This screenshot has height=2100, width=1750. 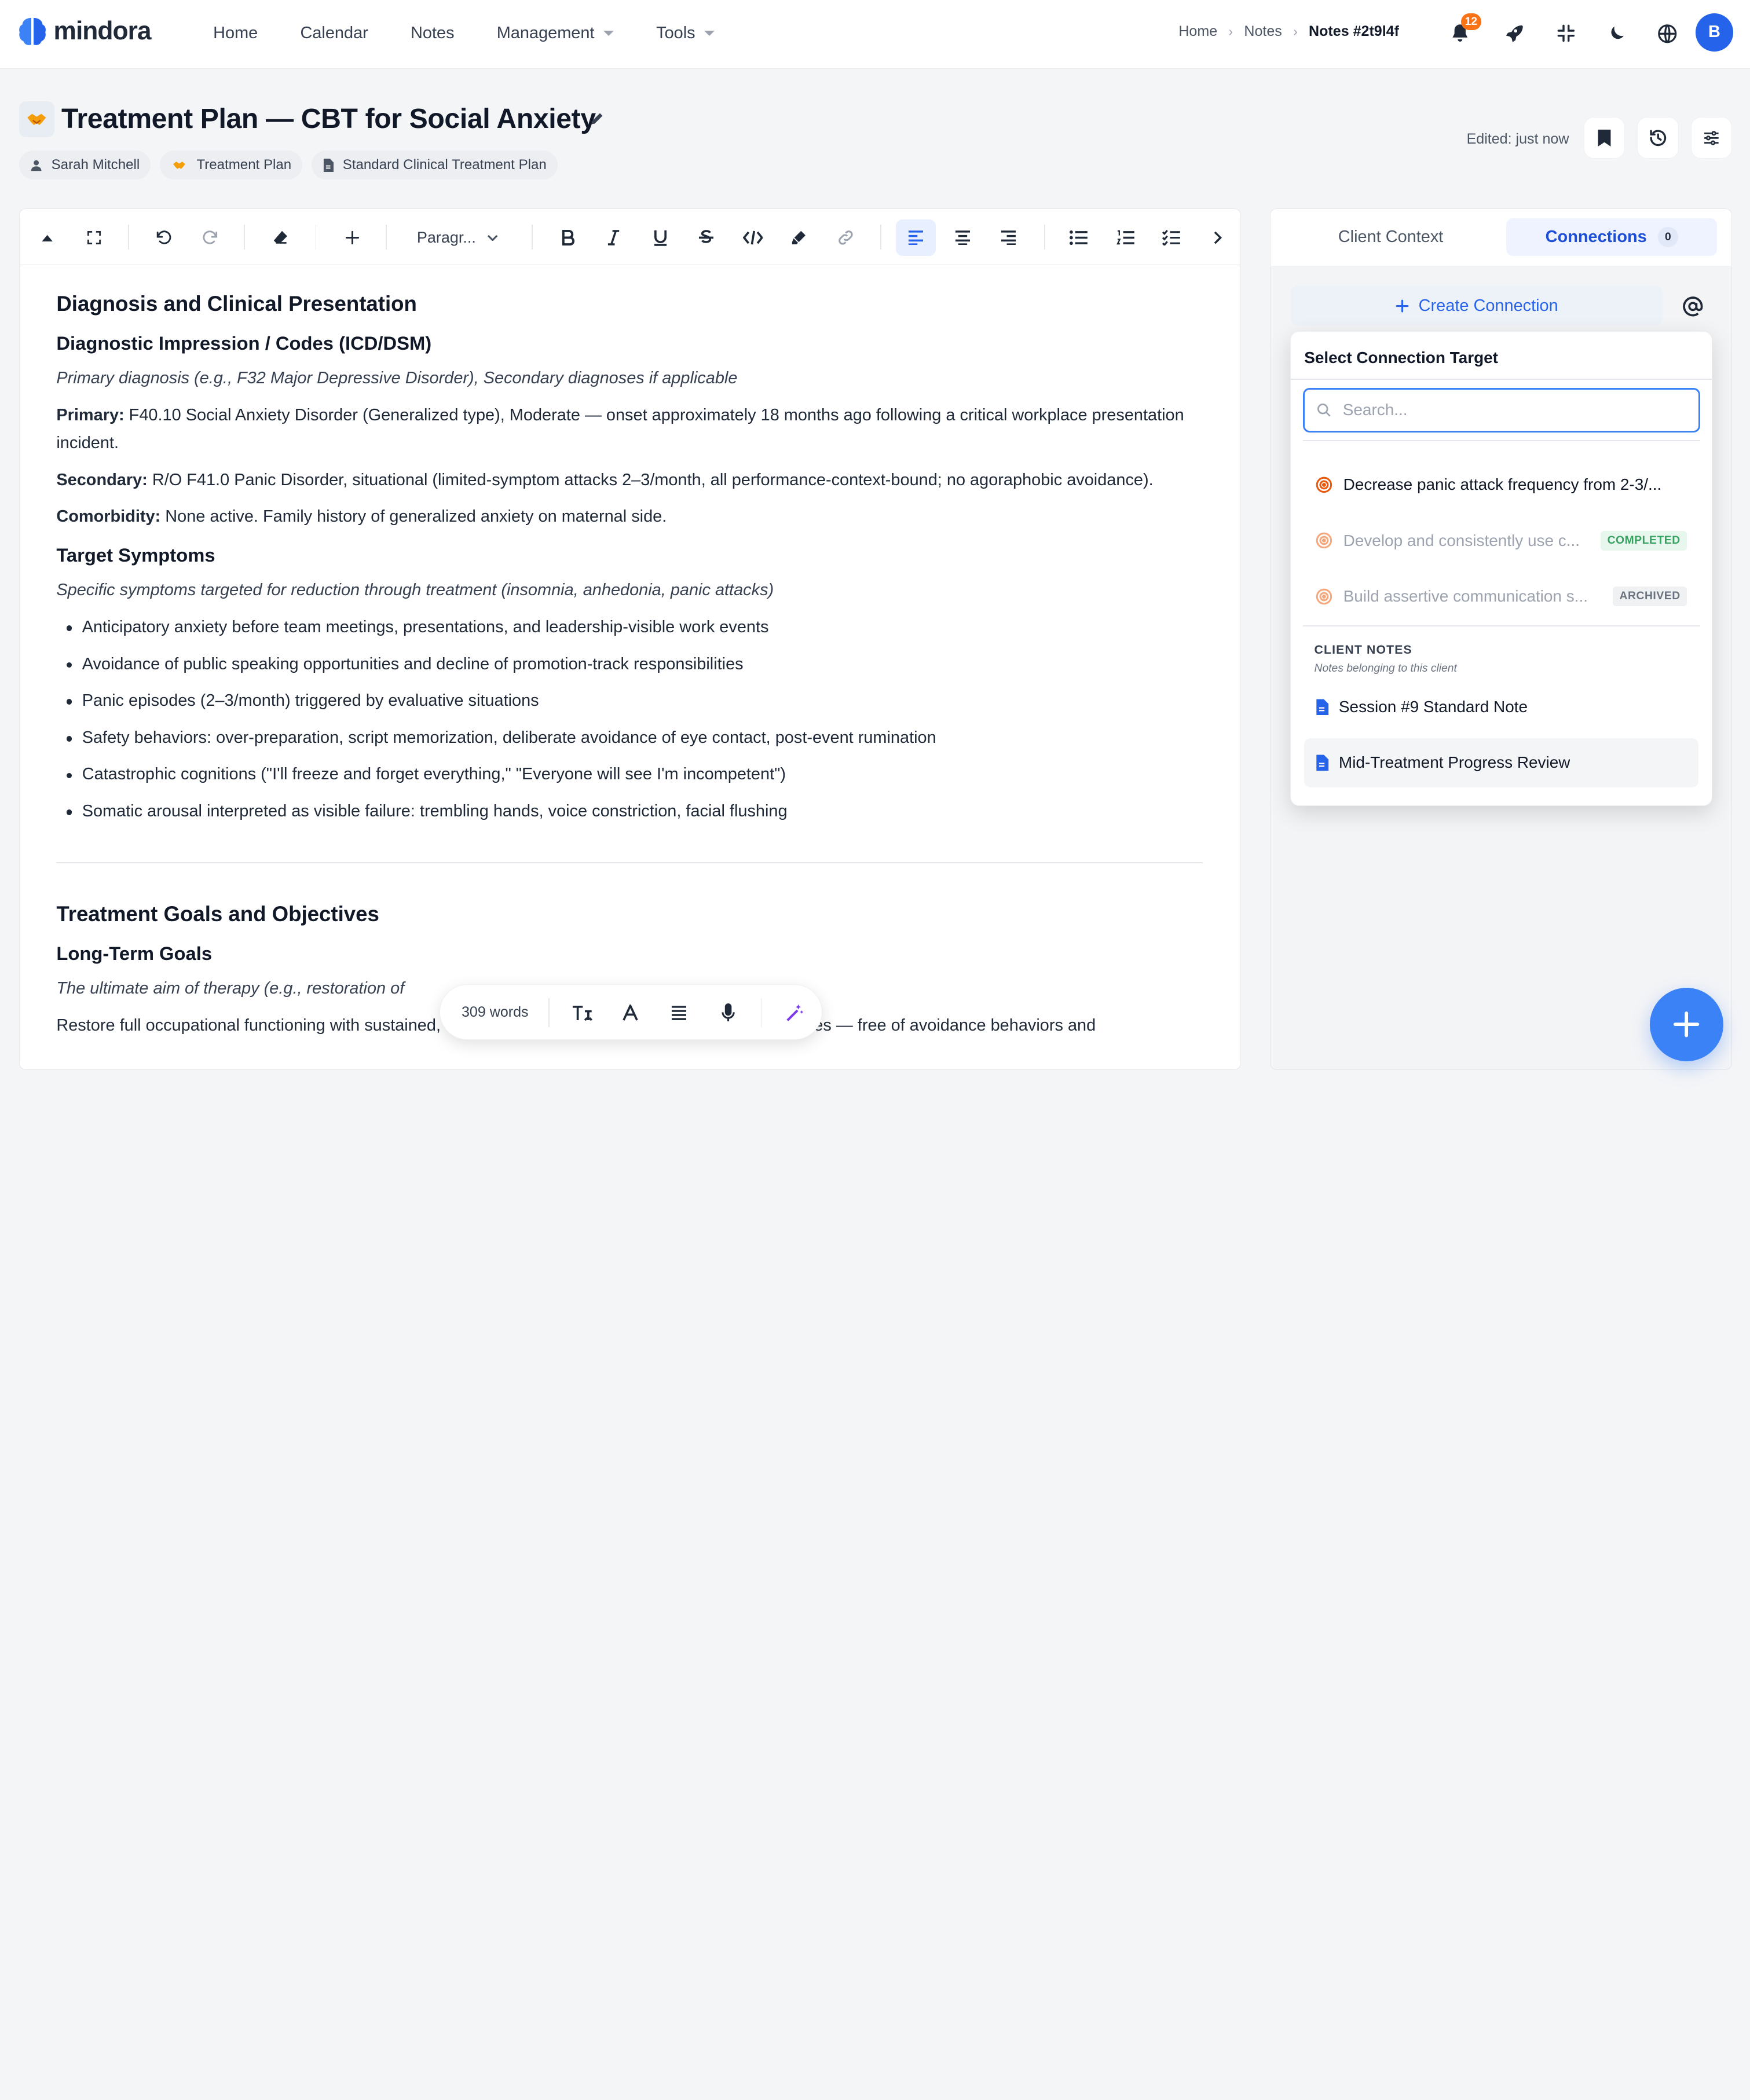 I want to click on history-button, so click(x=1658, y=138).